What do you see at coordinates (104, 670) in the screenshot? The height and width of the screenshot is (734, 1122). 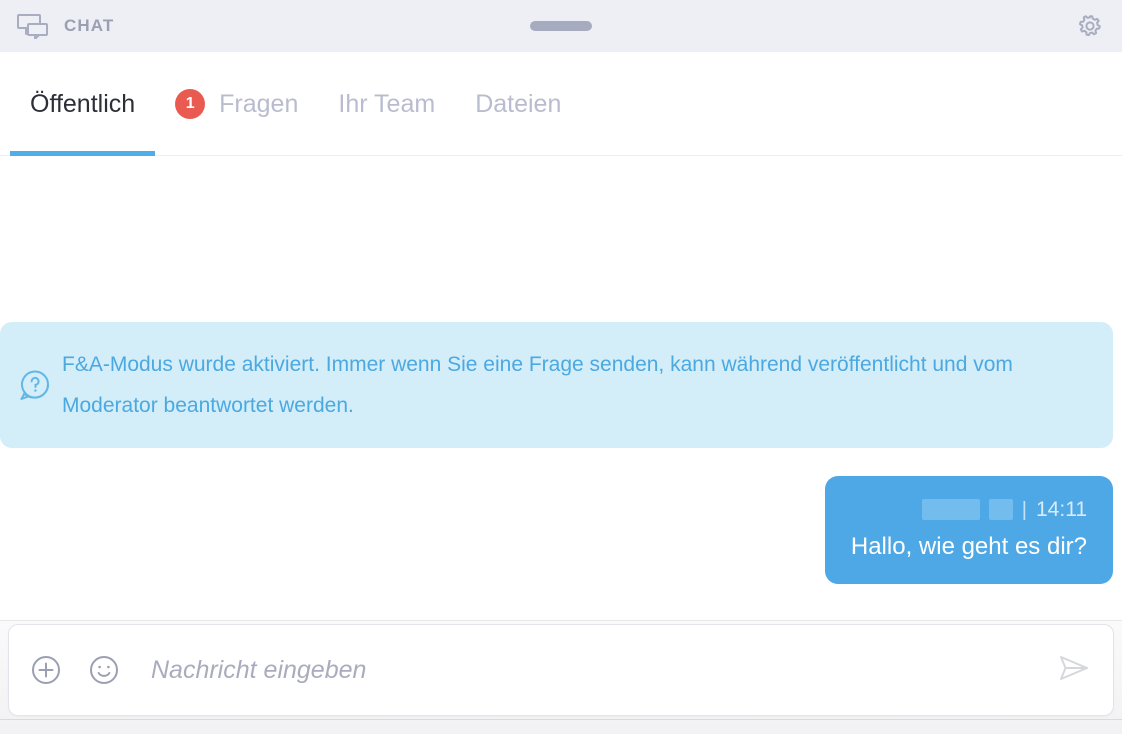 I see `smiley-icon` at bounding box center [104, 670].